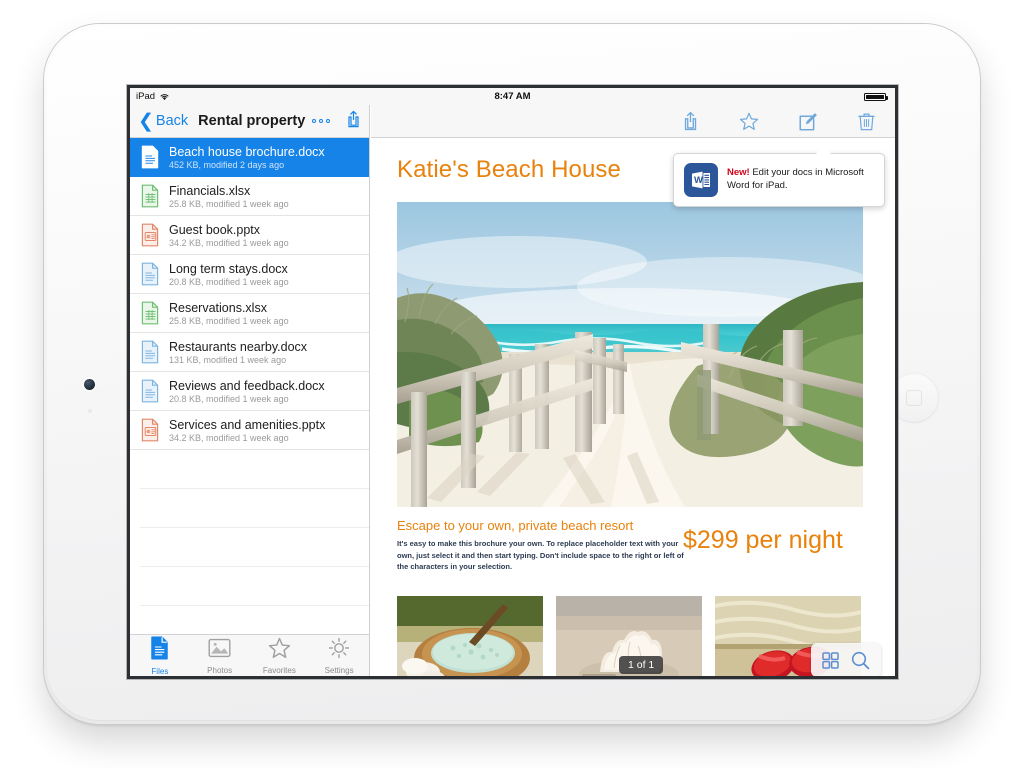  Describe the element at coordinates (738, 173) in the screenshot. I see `tooltip-new-badge: New!` at that location.